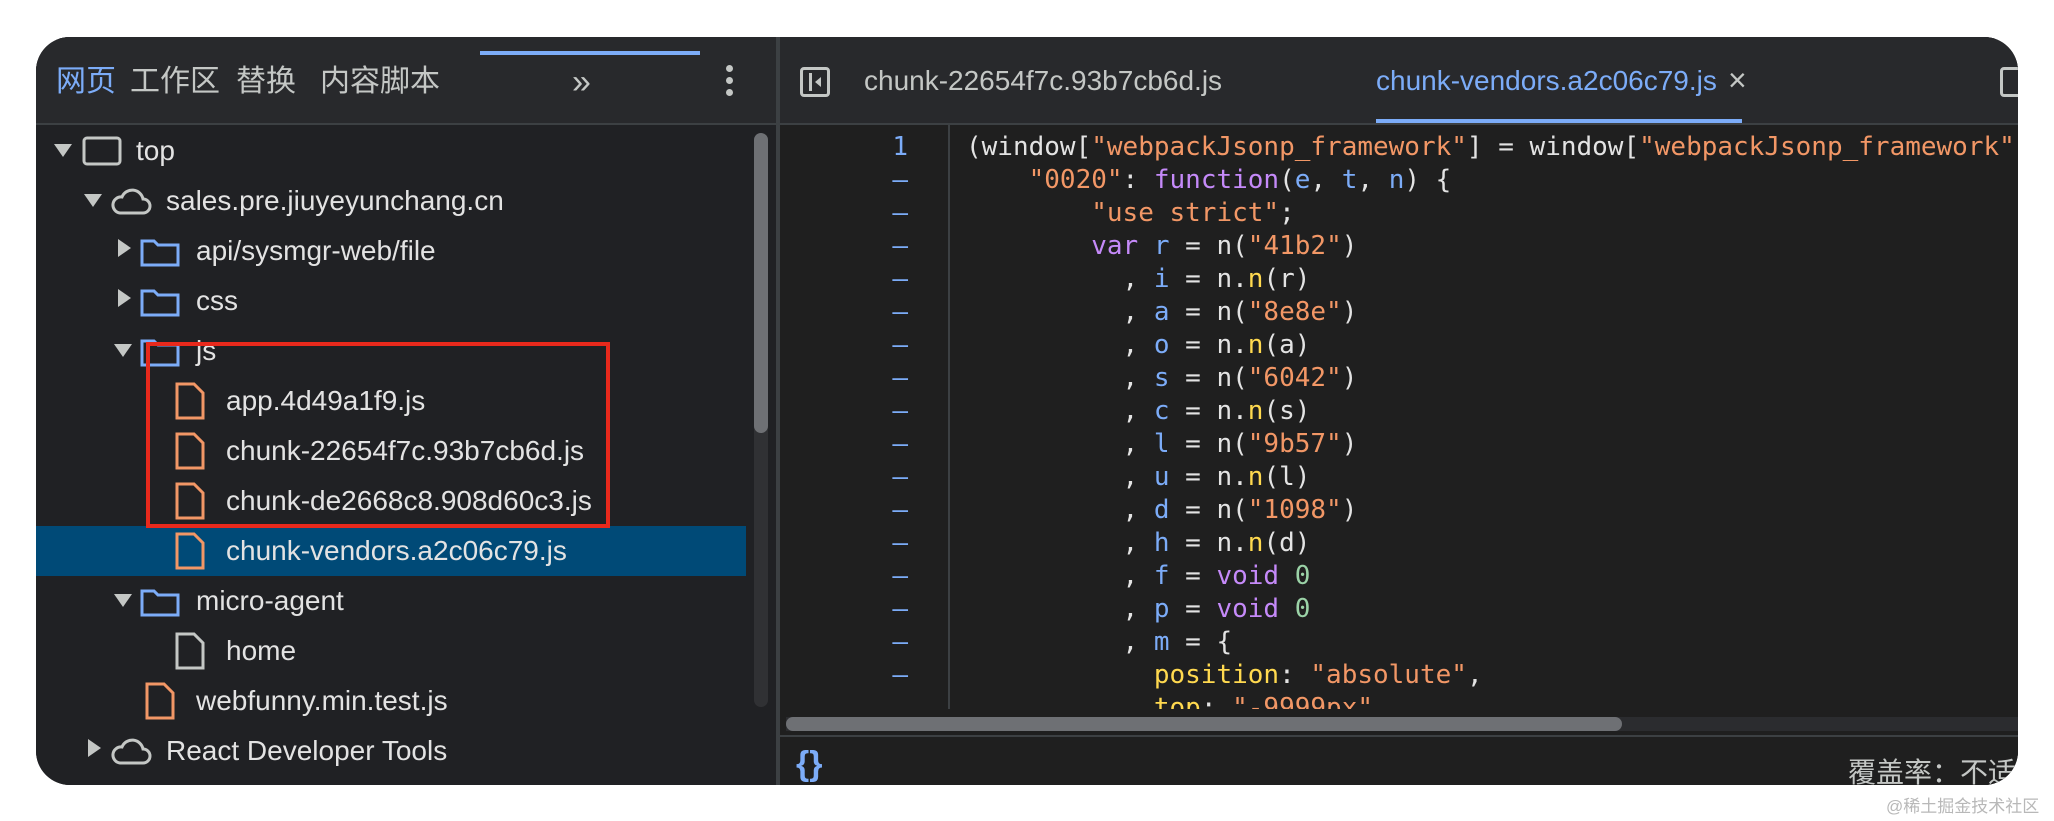  Describe the element at coordinates (1546, 81) in the screenshot. I see `editor-tab-active: chunk-vendors.a2c06c79.js` at that location.